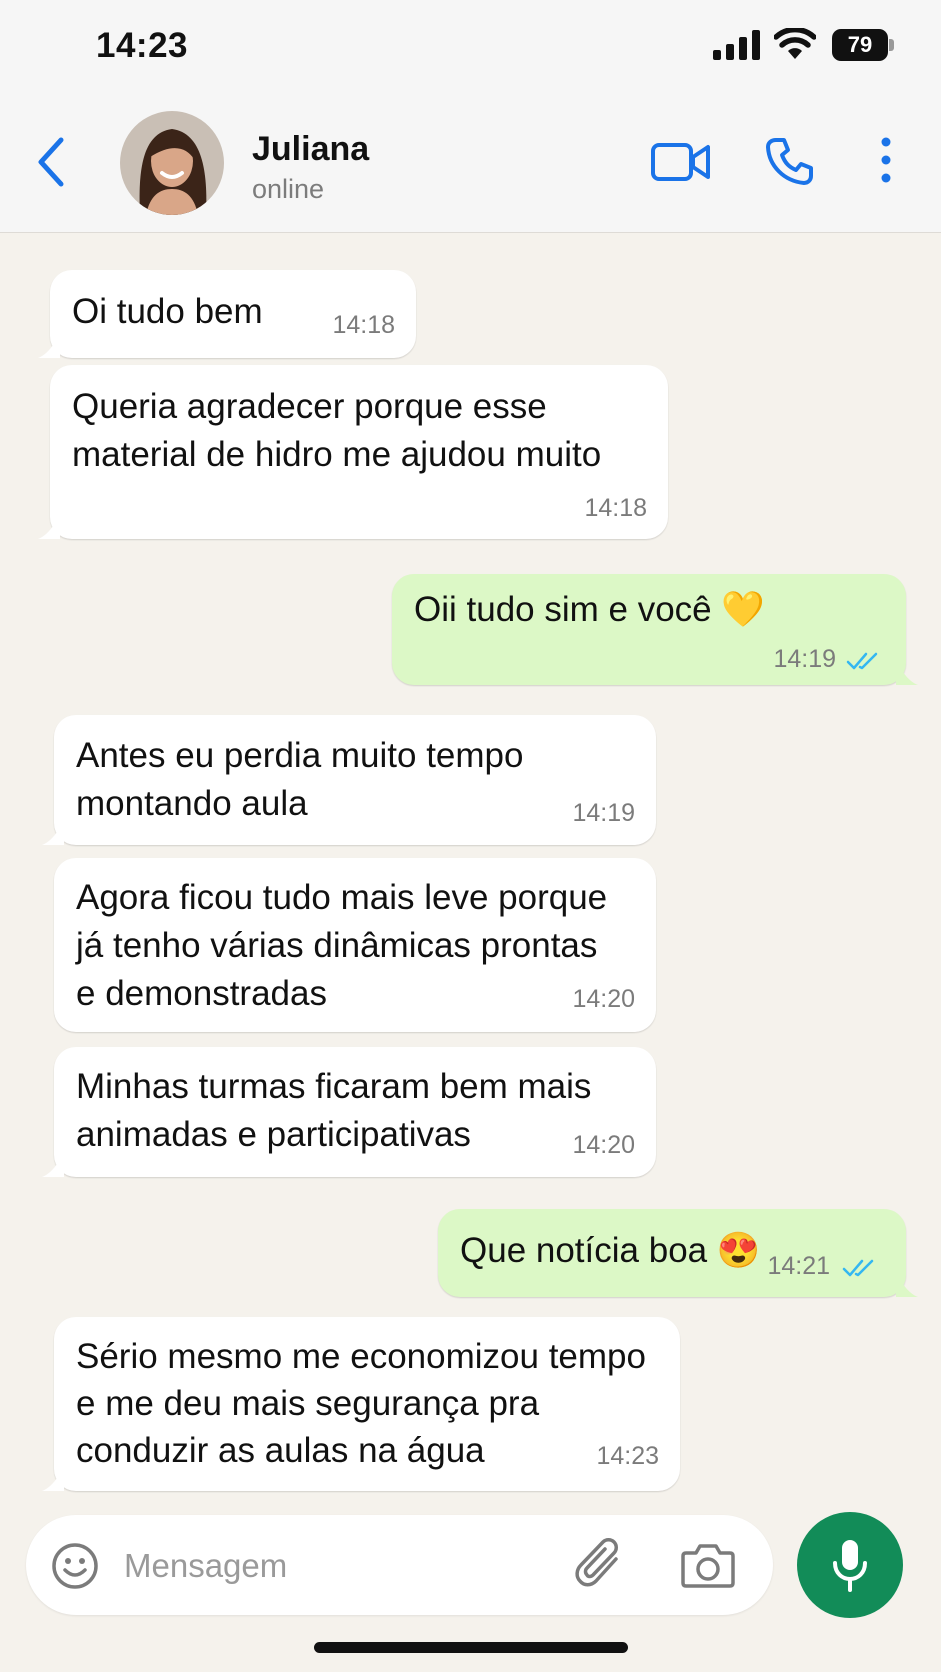  What do you see at coordinates (610, 1250) in the screenshot?
I see `message-text: Que notícia boa 😍` at bounding box center [610, 1250].